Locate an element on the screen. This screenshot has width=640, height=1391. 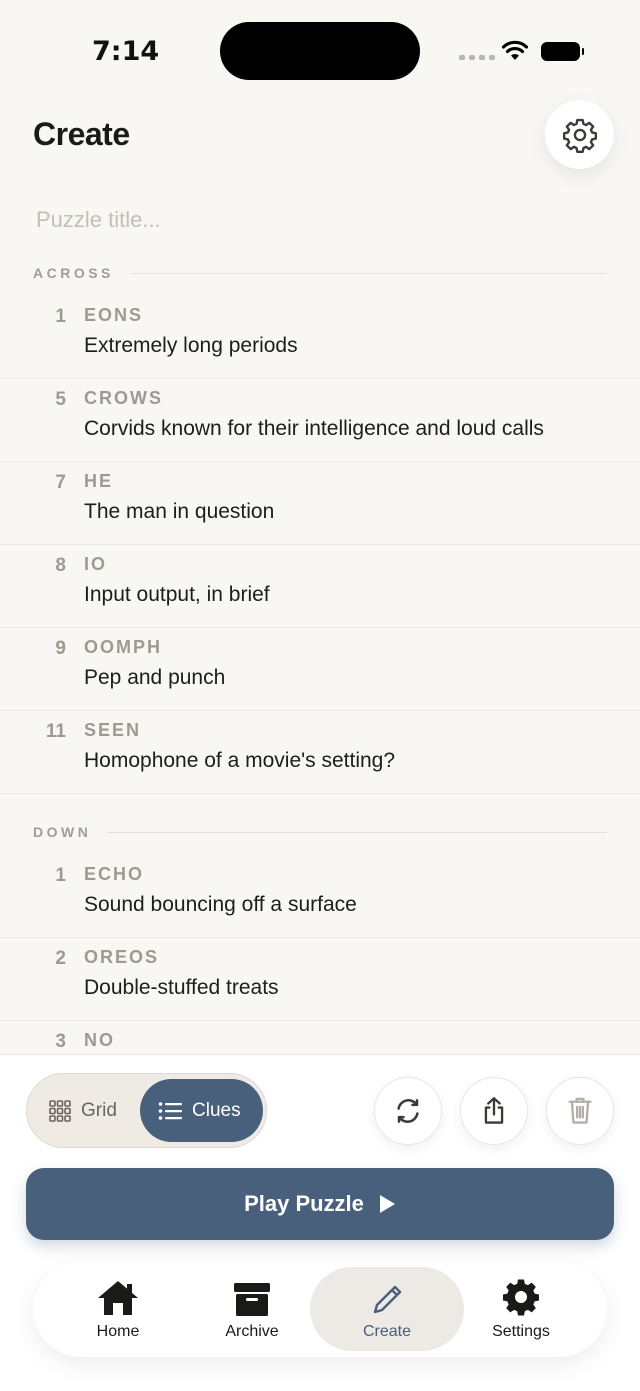
clue-row: 1 ECHO Sound bouncing off a surface is located at coordinates (320, 896).